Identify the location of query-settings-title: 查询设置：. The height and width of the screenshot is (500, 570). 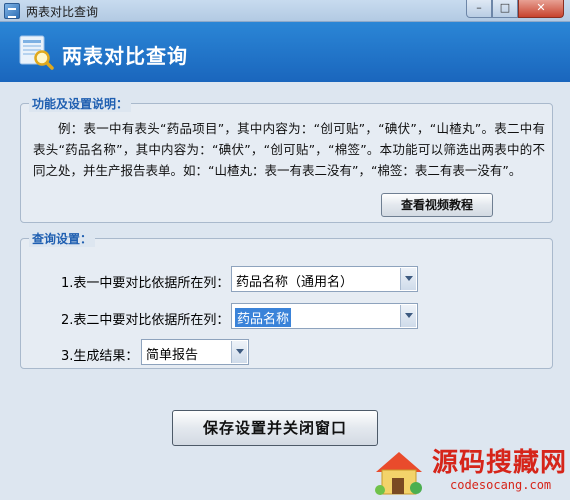
(62, 238).